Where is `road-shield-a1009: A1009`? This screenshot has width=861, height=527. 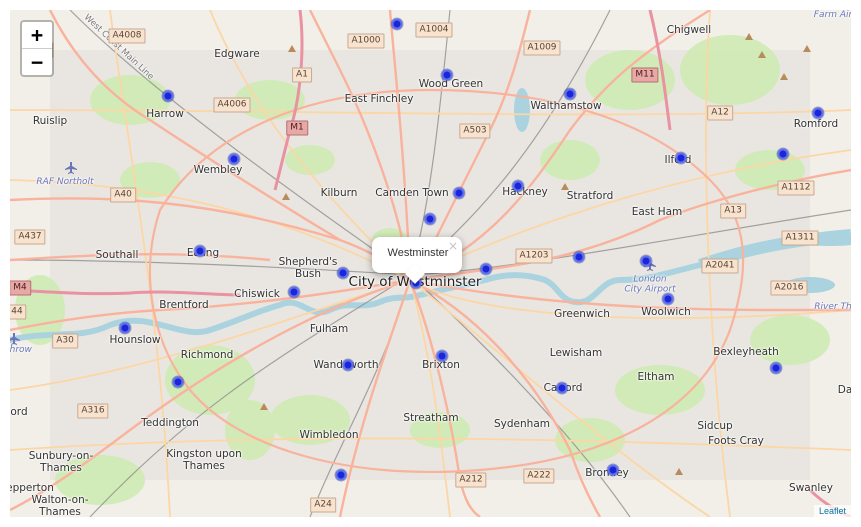 road-shield-a1009: A1009 is located at coordinates (542, 48).